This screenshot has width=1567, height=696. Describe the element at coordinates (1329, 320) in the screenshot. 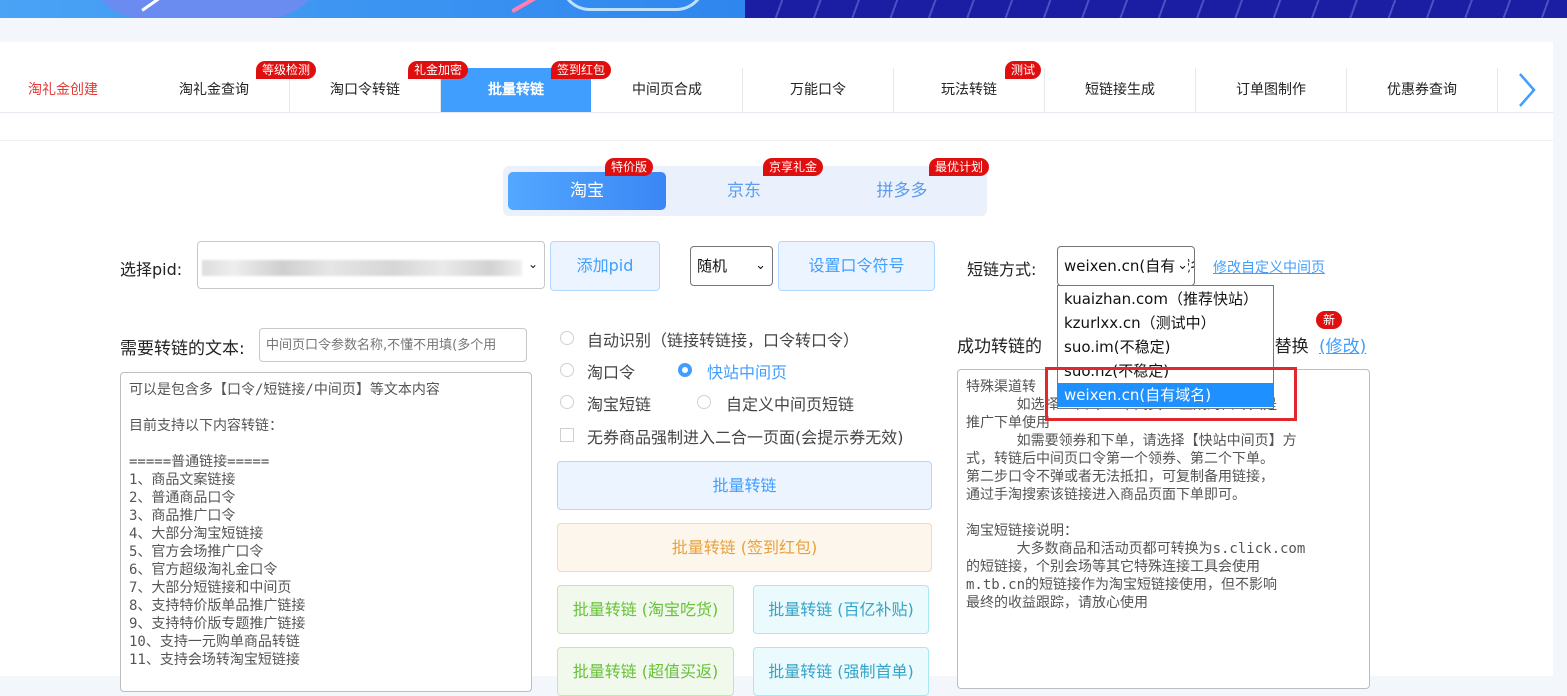

I see `new-badge: 新` at that location.